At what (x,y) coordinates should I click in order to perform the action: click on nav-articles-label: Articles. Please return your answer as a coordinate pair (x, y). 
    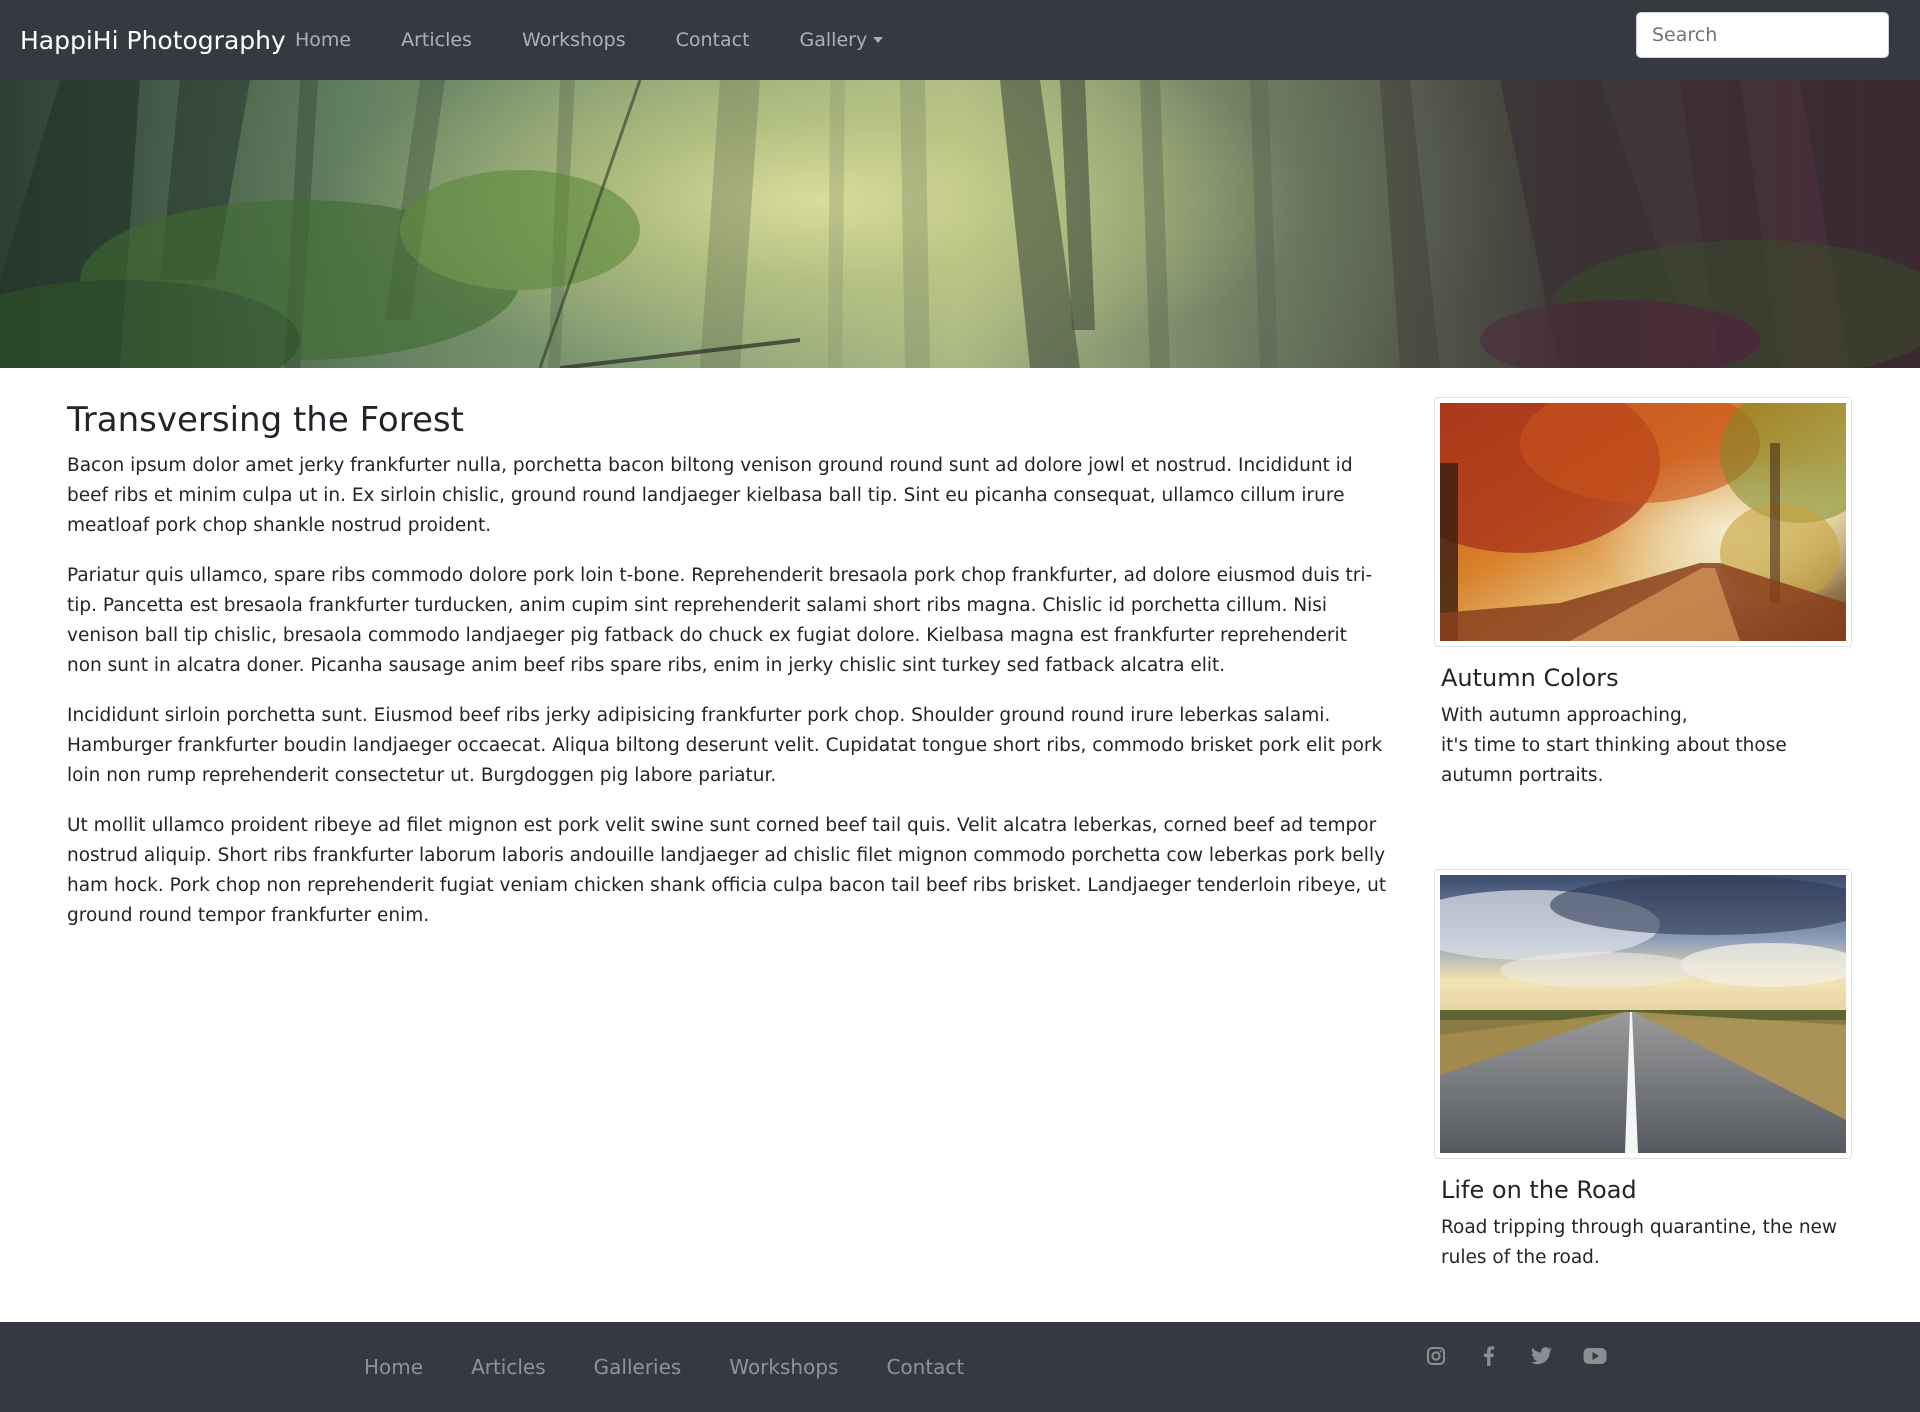
    Looking at the image, I should click on (436, 40).